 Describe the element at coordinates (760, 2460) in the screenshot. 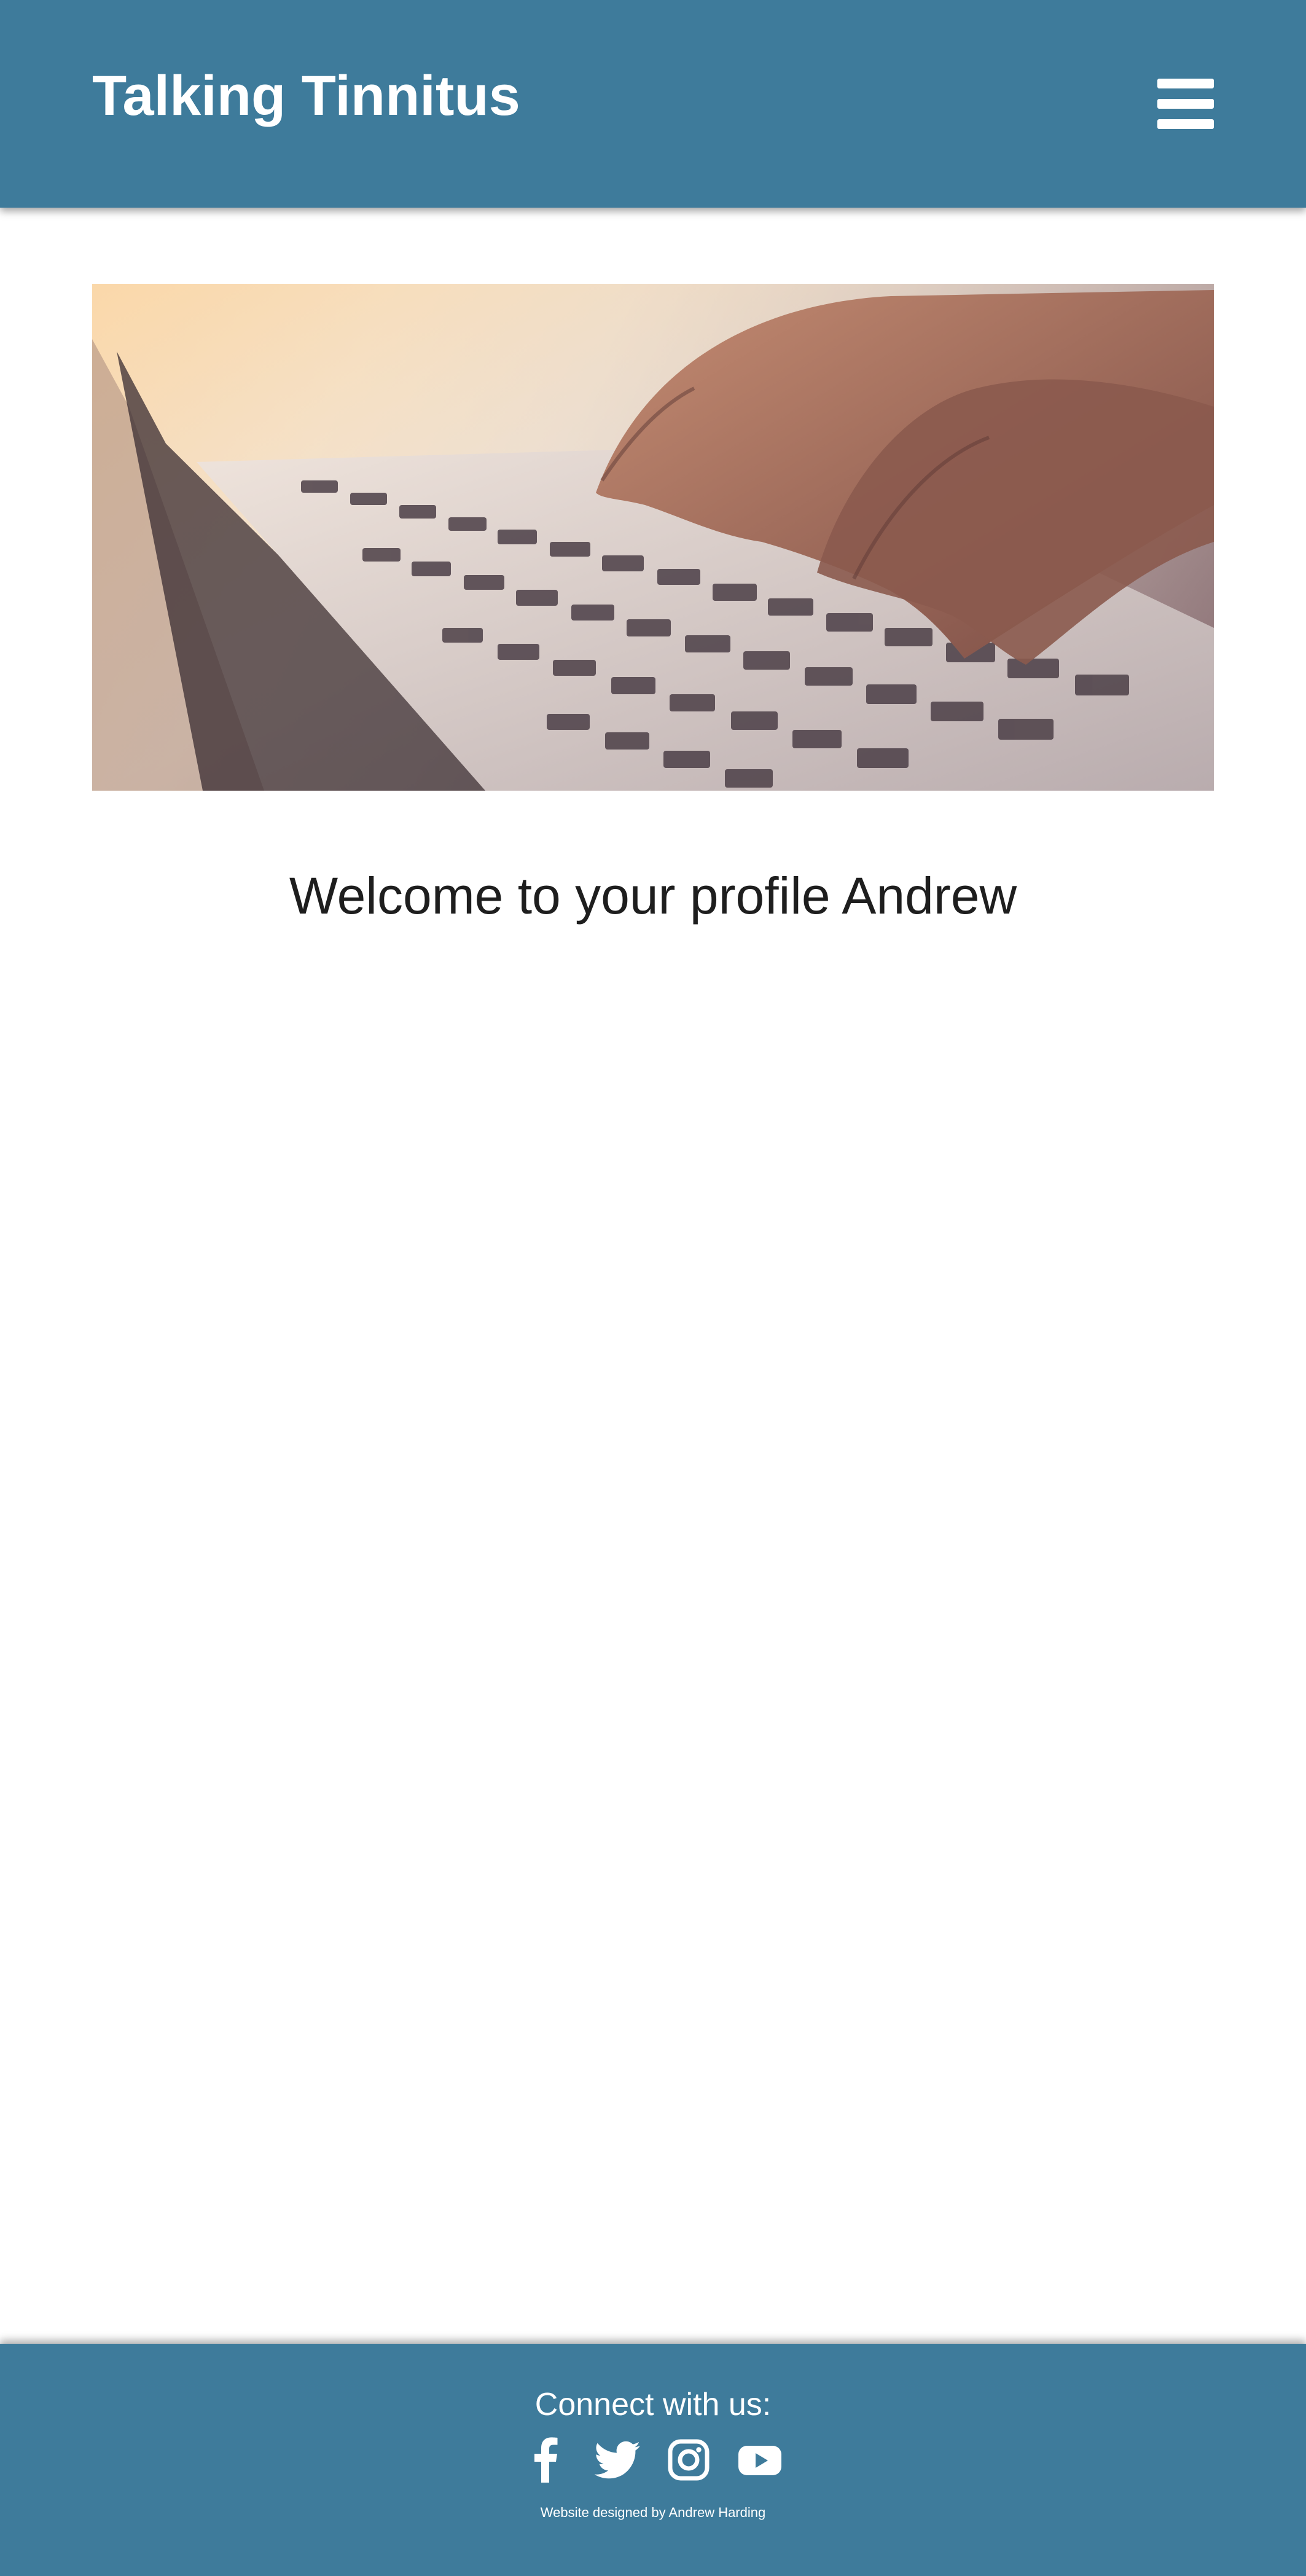

I see `youtube-icon` at that location.